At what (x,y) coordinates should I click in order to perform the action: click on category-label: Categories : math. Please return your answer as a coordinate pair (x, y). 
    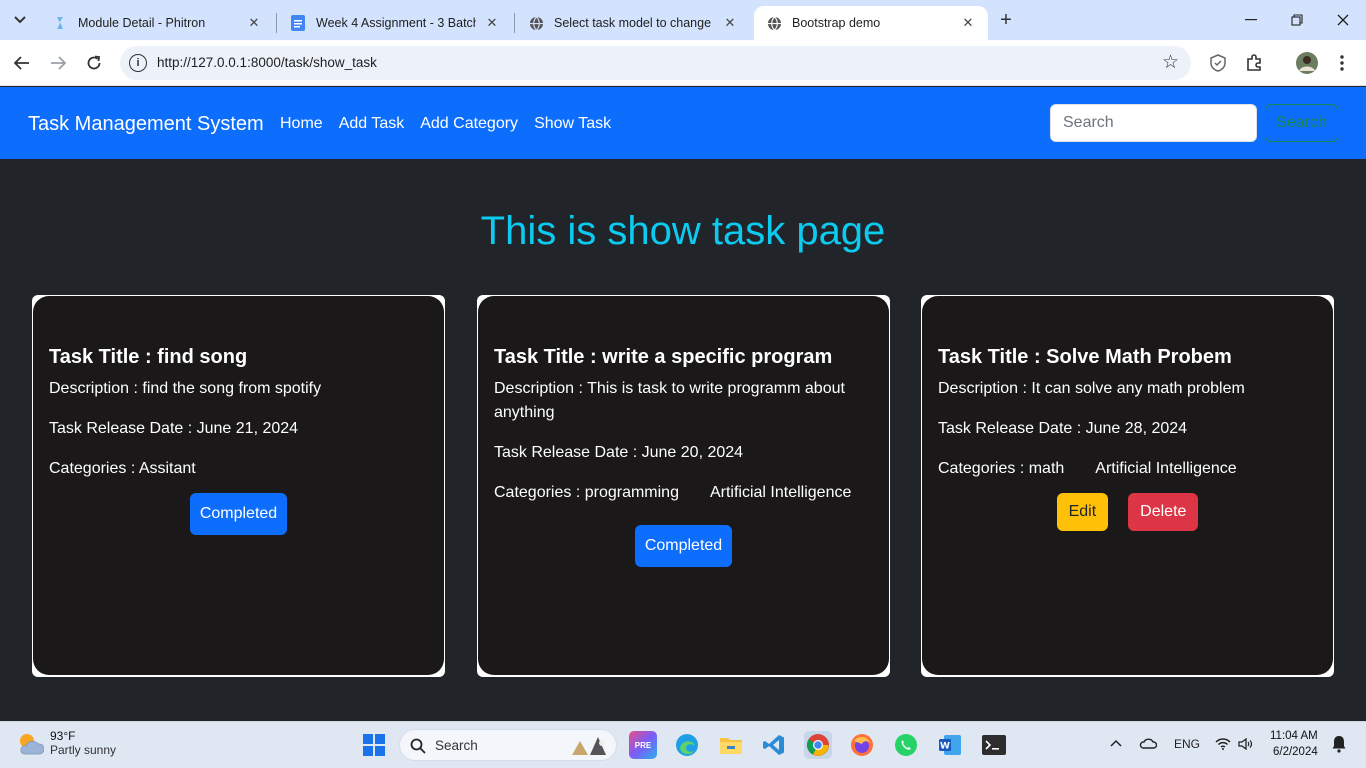
    Looking at the image, I should click on (1001, 468).